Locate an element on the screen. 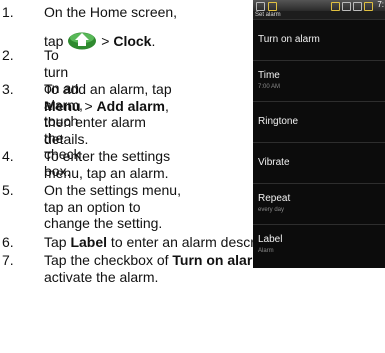  battery-icon is located at coordinates (357, 6).